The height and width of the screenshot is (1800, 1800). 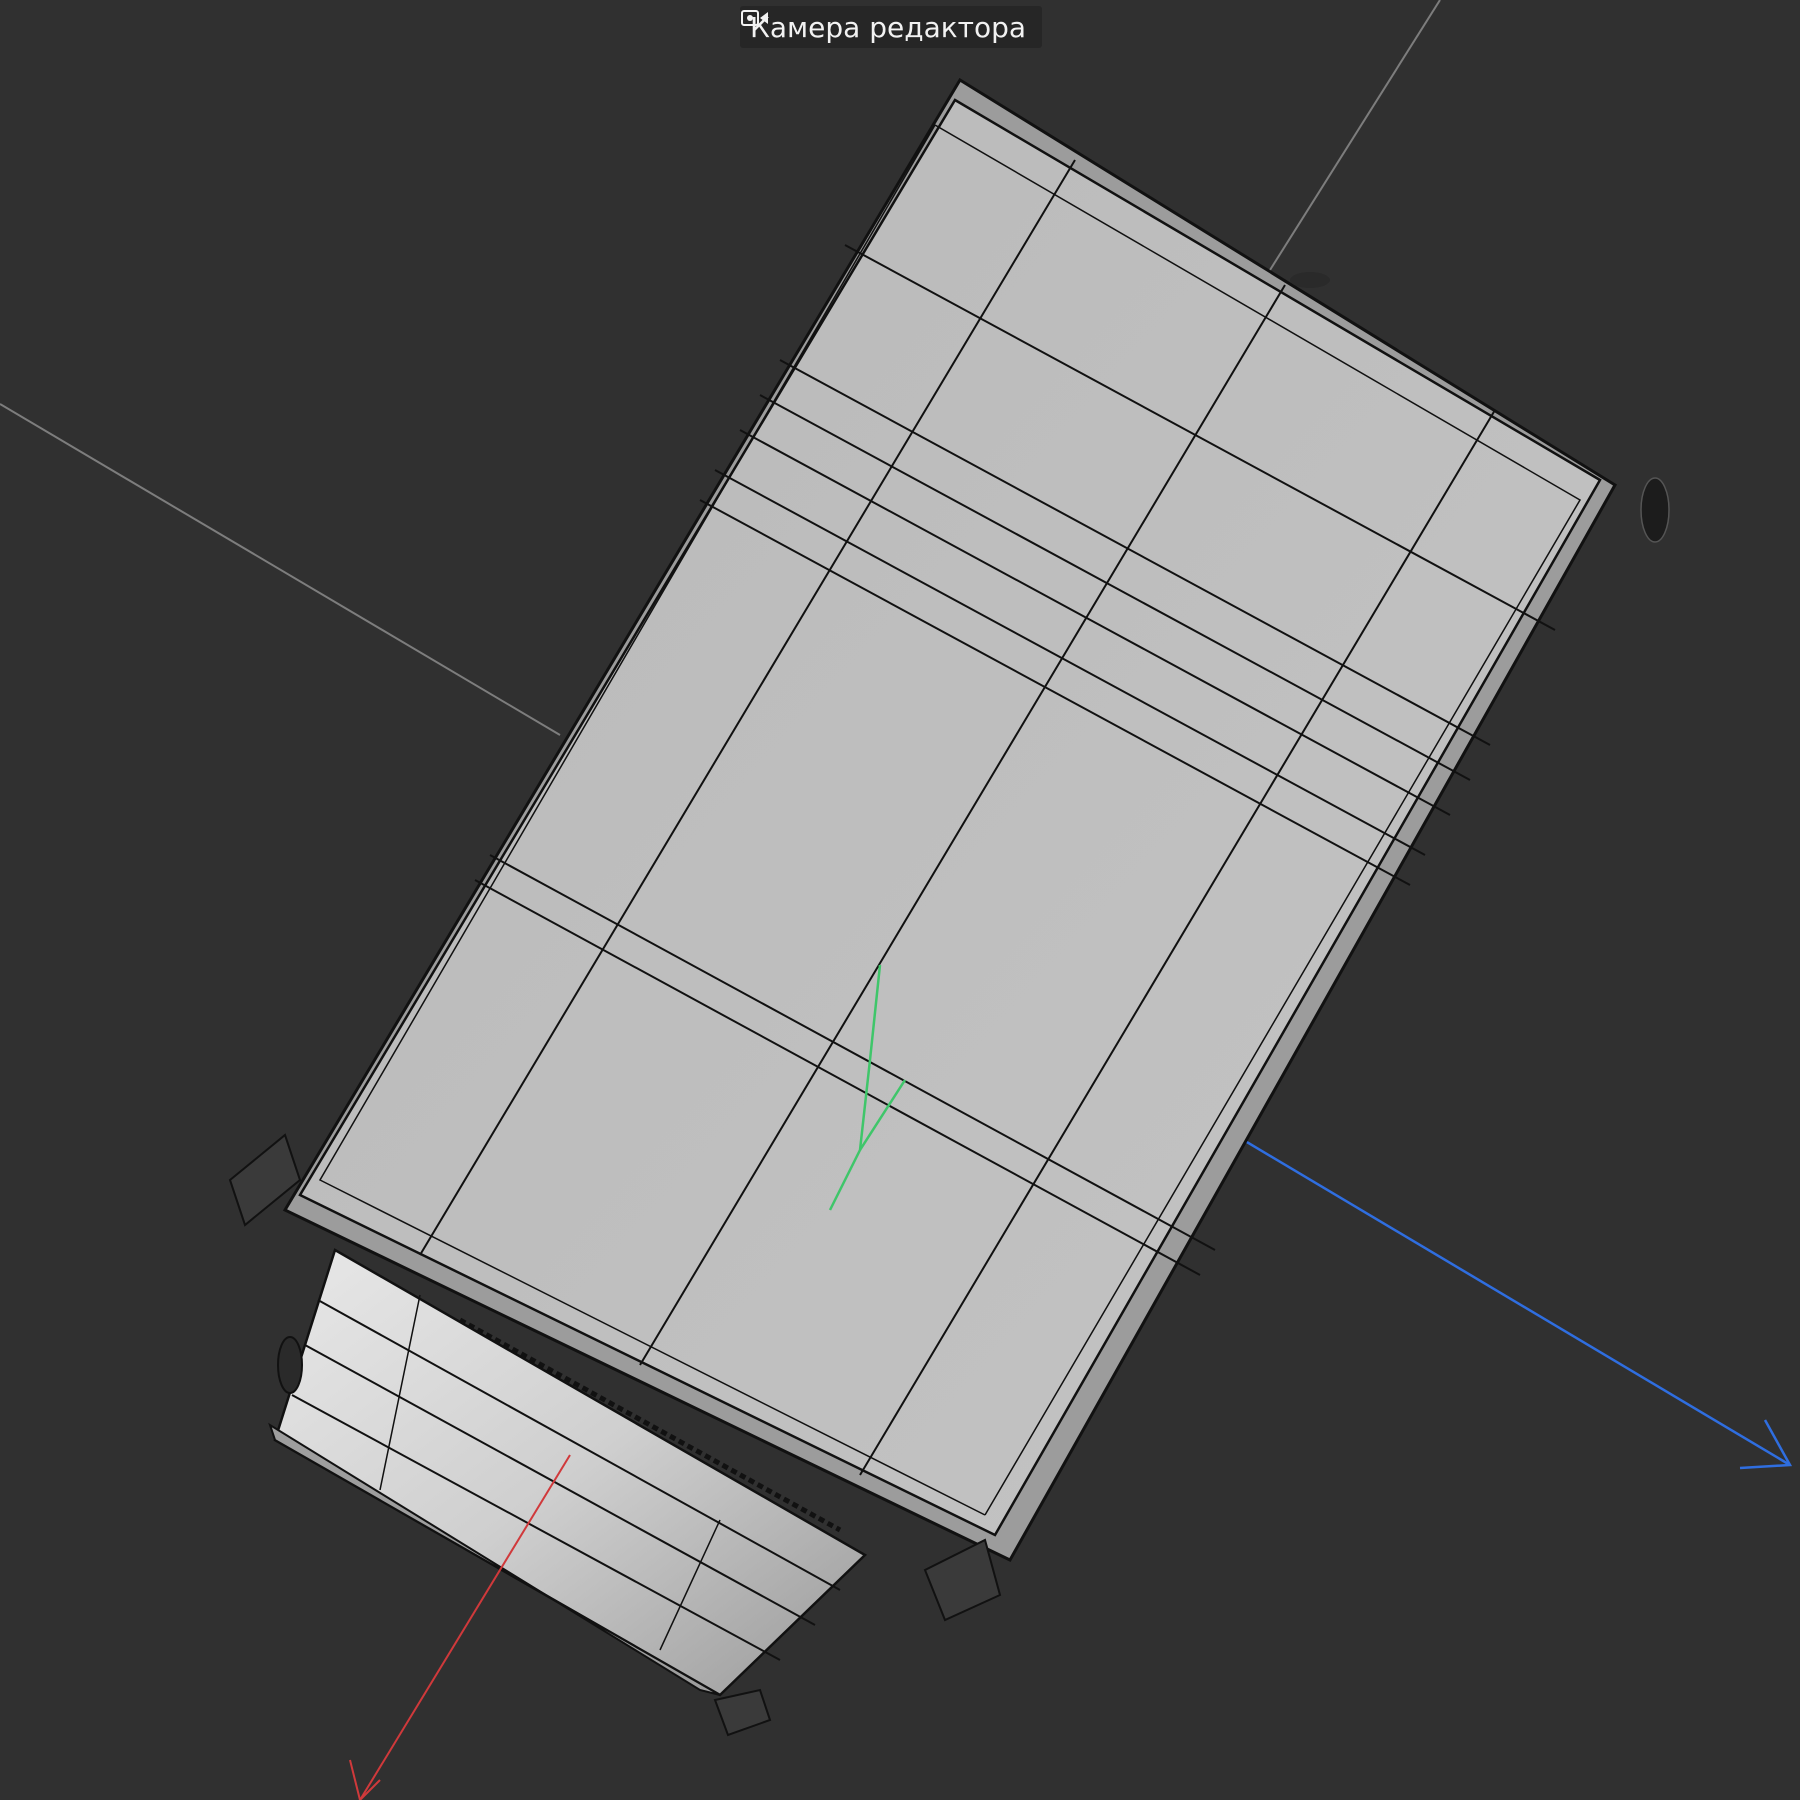 I want to click on editor-camera-label: Камера редактора, so click(x=891, y=27).